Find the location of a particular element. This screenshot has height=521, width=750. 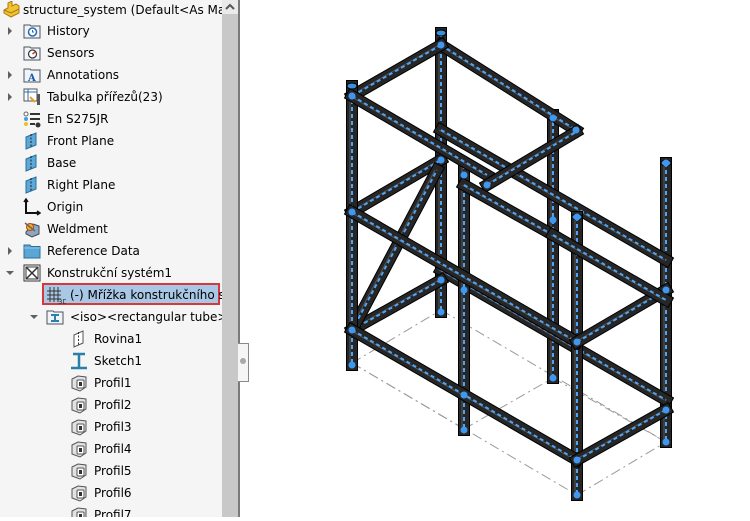

tree-item: Right Plane is located at coordinates (111, 185).